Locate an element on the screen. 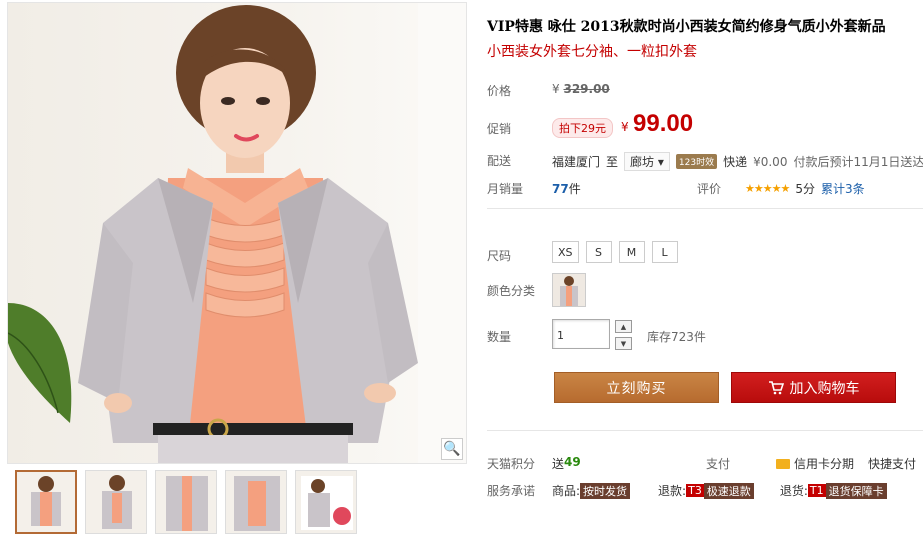  original-price: ¥ 329.00 is located at coordinates (581, 89).